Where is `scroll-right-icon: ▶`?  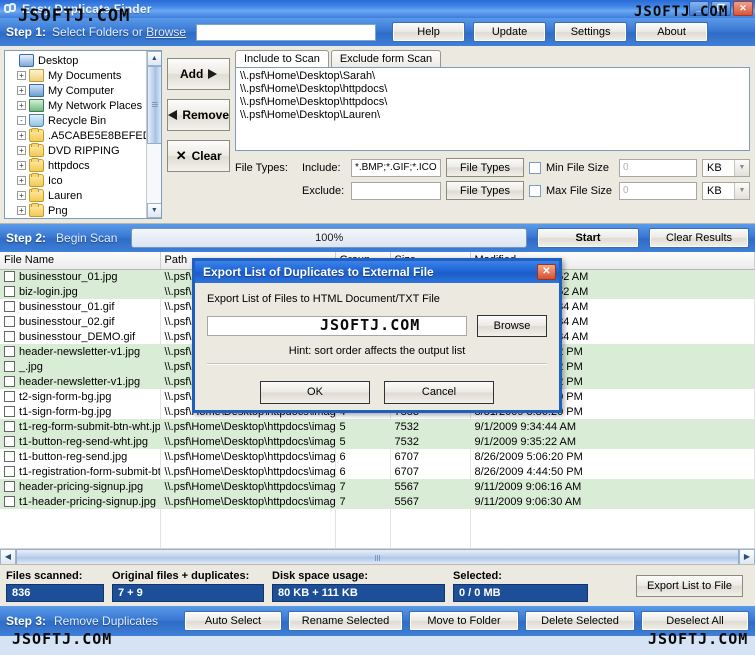 scroll-right-icon: ▶ is located at coordinates (747, 556).